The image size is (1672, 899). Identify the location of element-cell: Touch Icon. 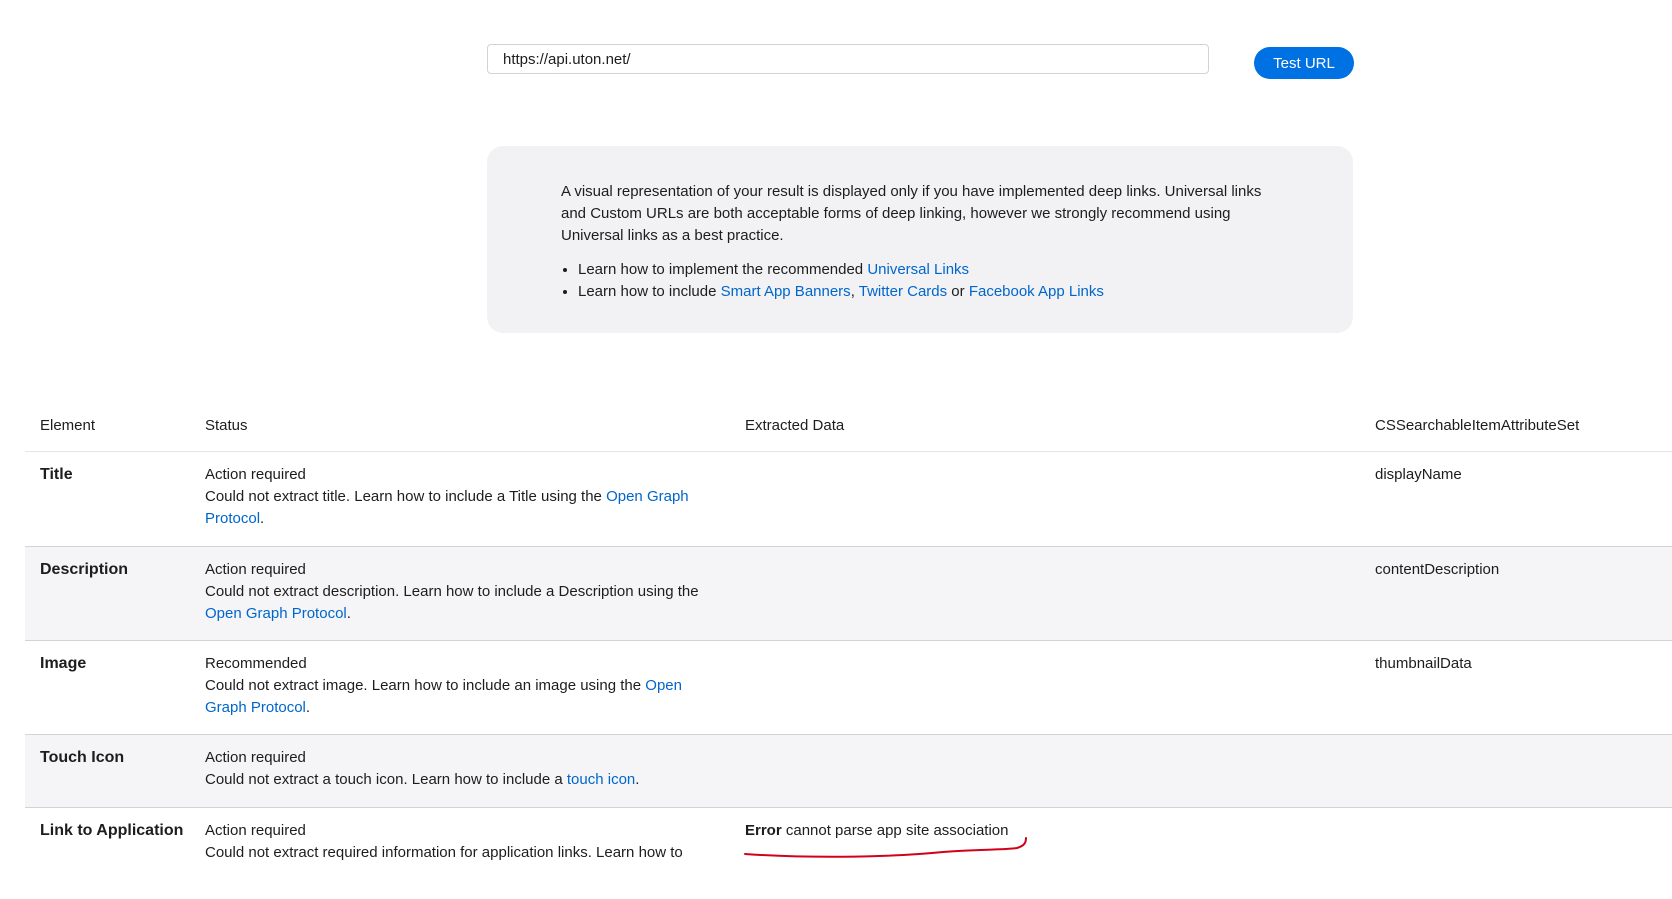
(115, 771).